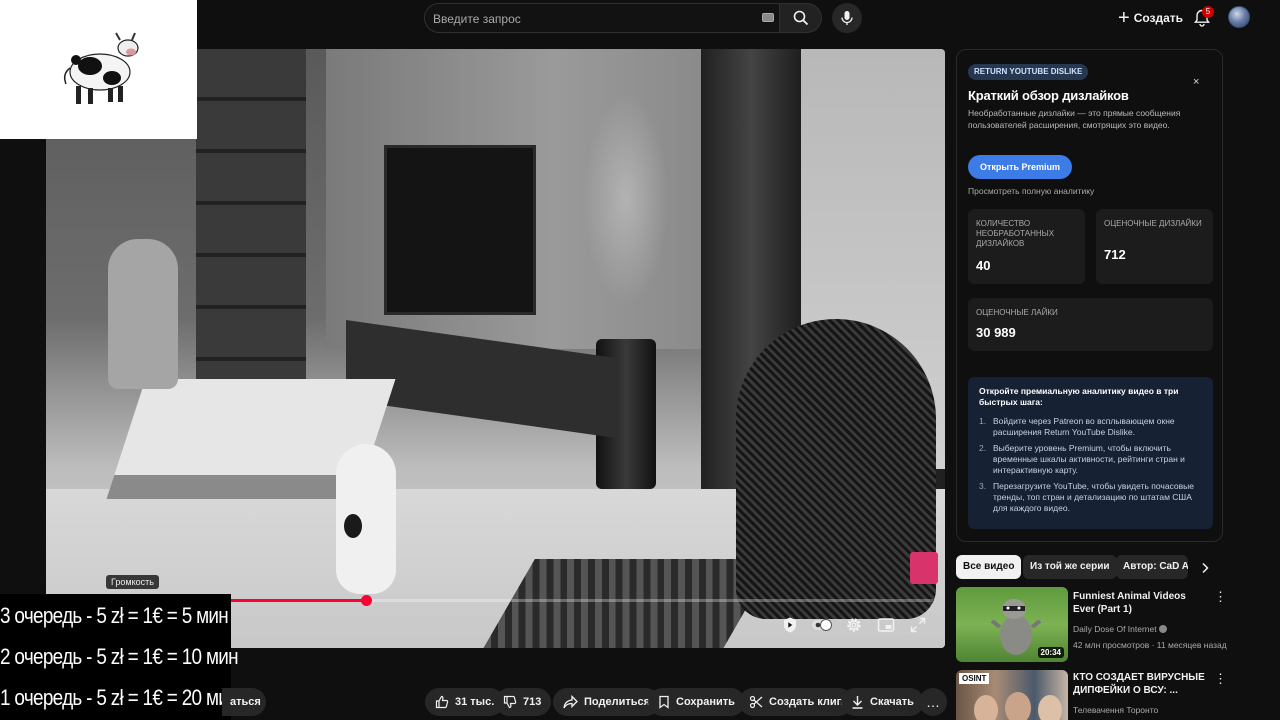  I want to click on stat-label: КОЛИЧЕСТВО НЕОБРАБОТАННЫХ ДИЗЛАЙКОВ, so click(1015, 233).